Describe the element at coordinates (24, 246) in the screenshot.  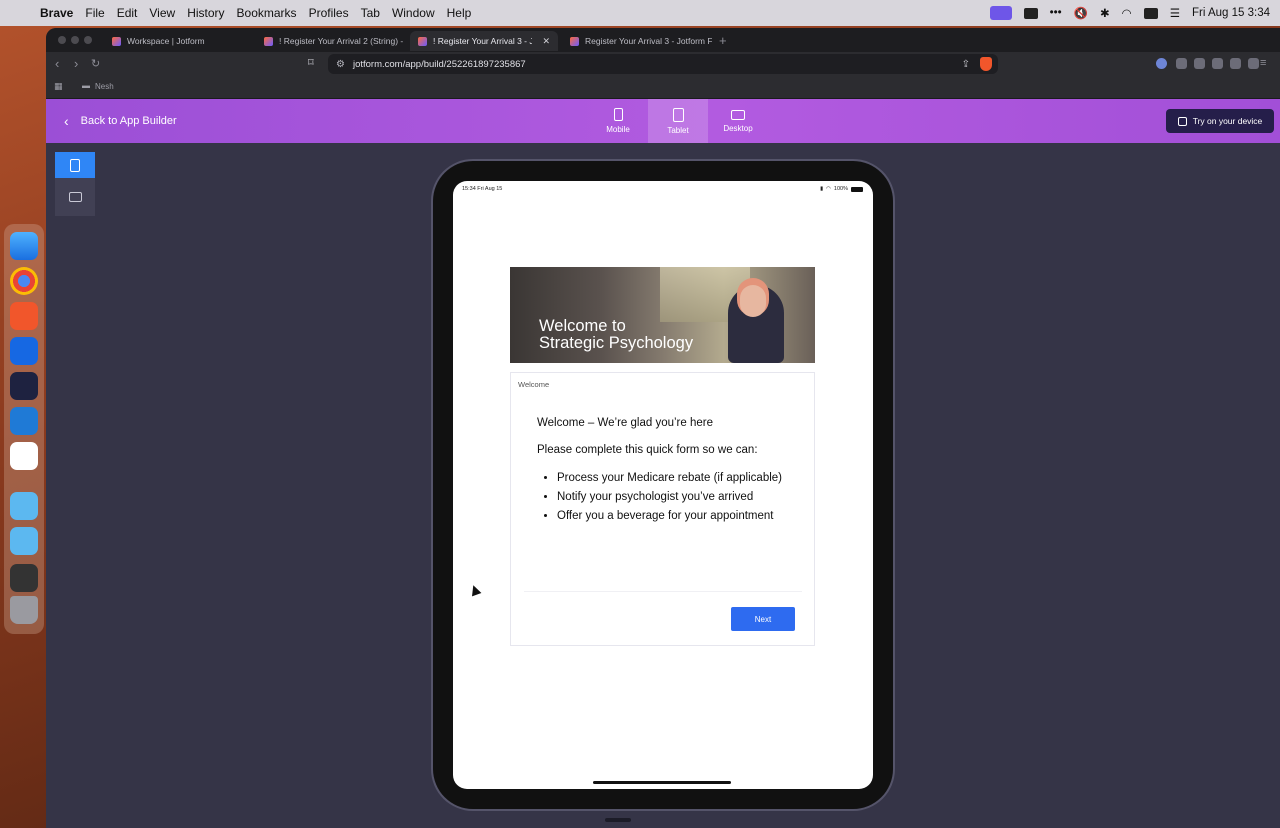
I see `finder-icon` at that location.